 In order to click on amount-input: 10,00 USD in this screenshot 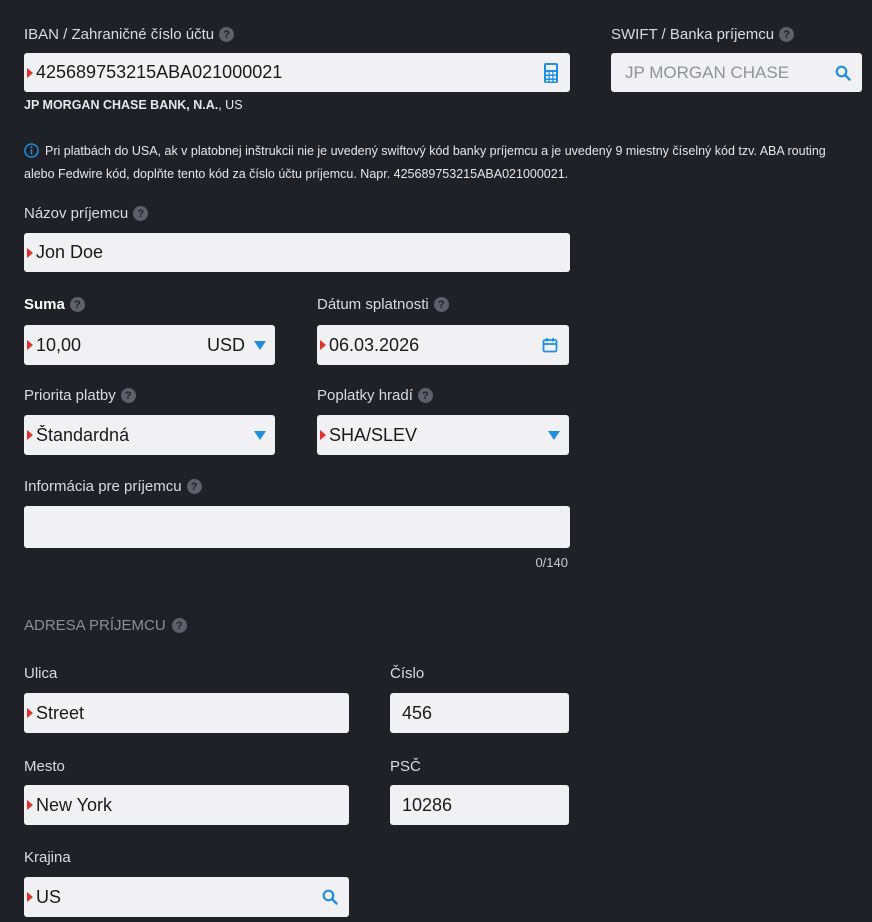, I will do `click(149, 345)`.